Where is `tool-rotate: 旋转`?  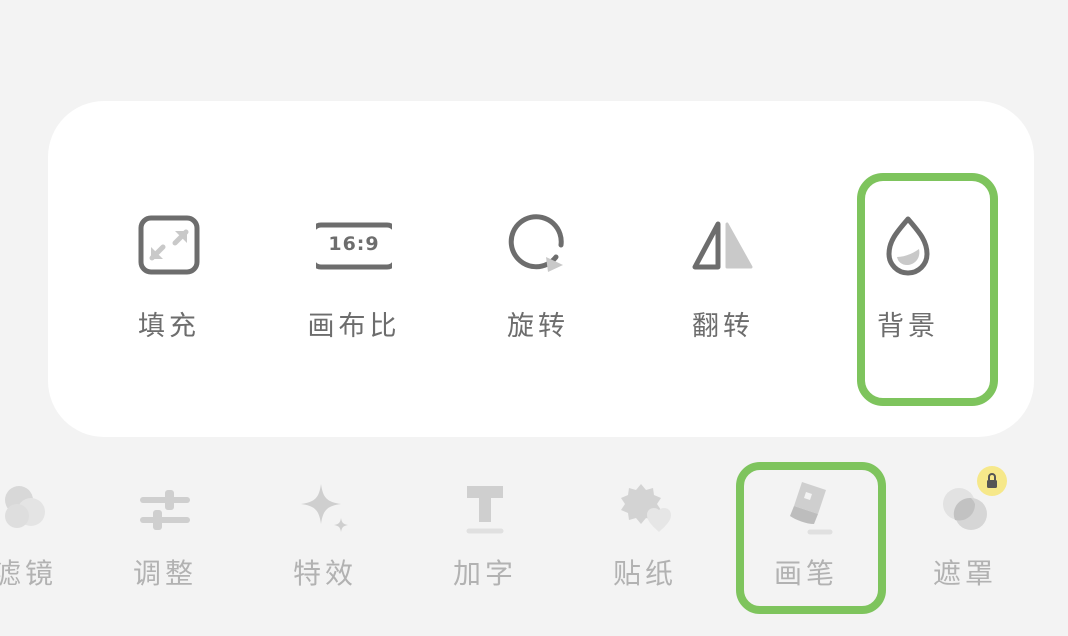
tool-rotate: 旋转 is located at coordinates (538, 269).